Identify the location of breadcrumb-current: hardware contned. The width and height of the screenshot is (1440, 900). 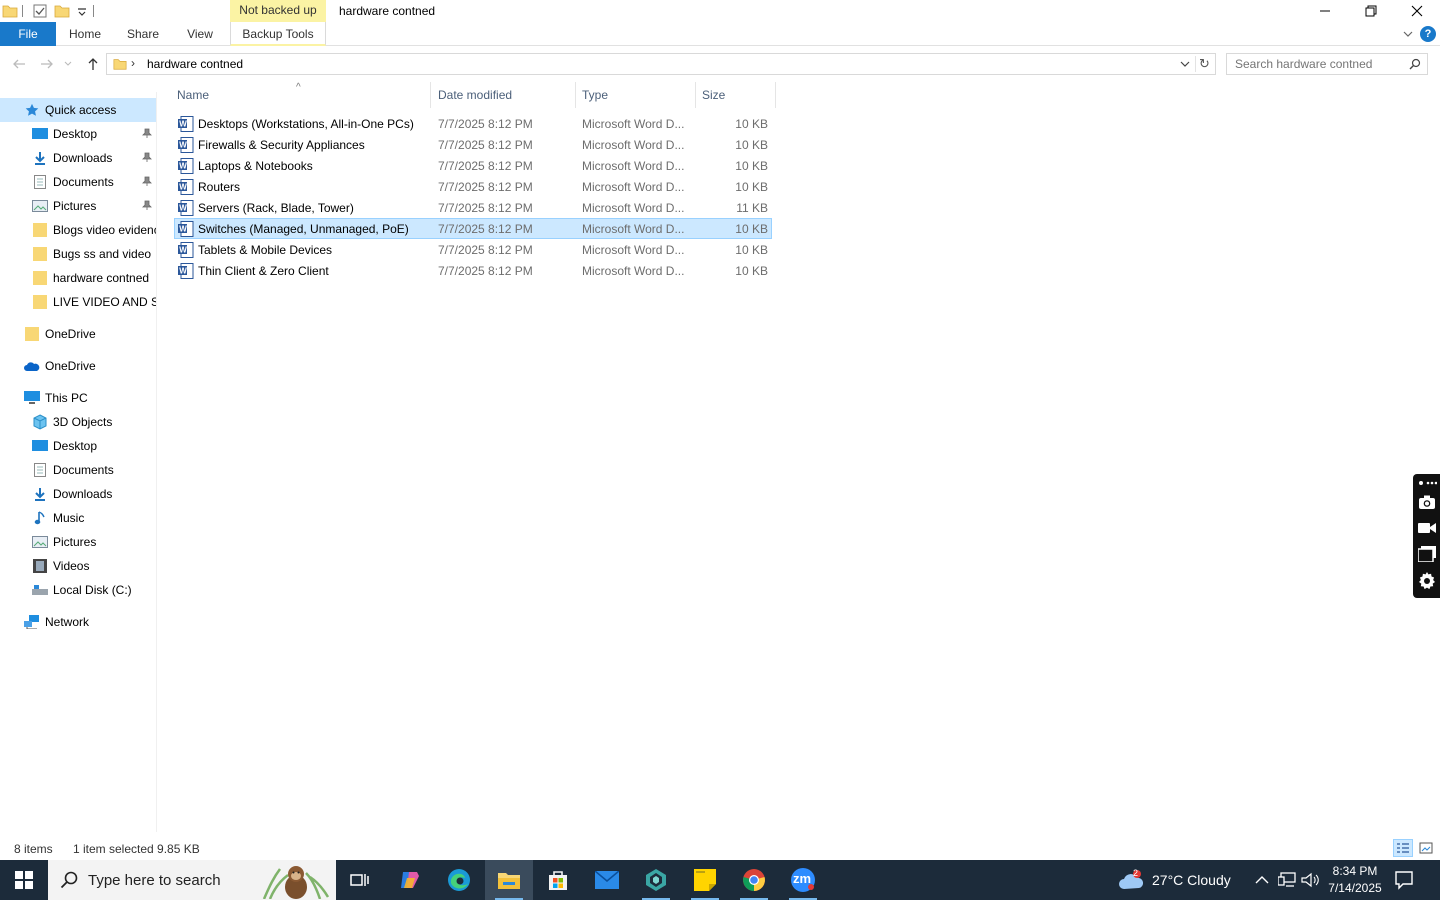
(195, 64).